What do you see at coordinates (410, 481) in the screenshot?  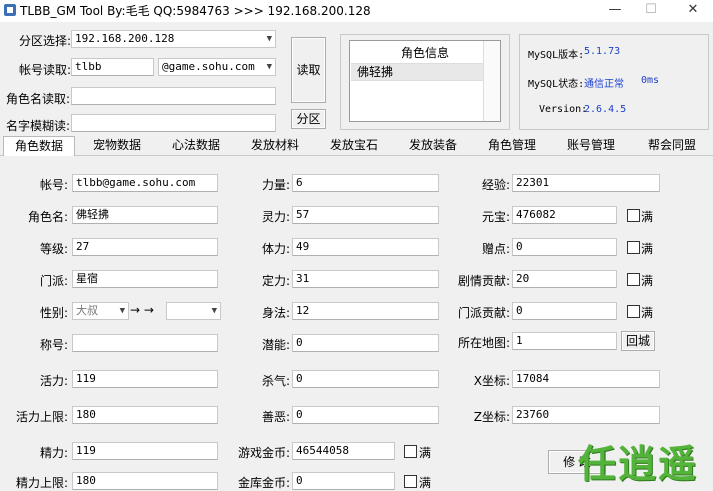 I see `vault-gold-max-checkbox` at bounding box center [410, 481].